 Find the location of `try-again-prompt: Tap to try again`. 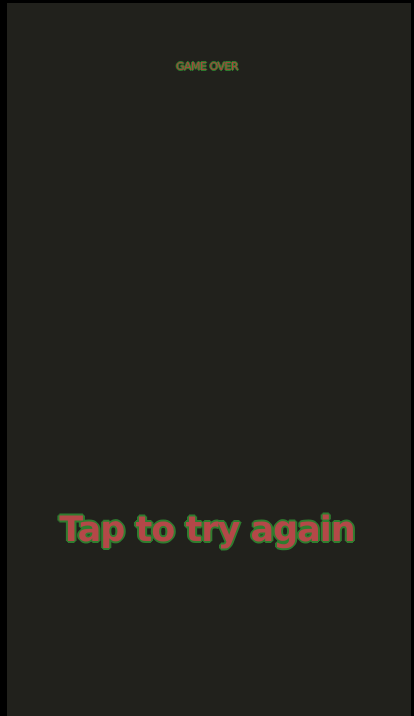

try-again-prompt: Tap to try again is located at coordinates (207, 530).